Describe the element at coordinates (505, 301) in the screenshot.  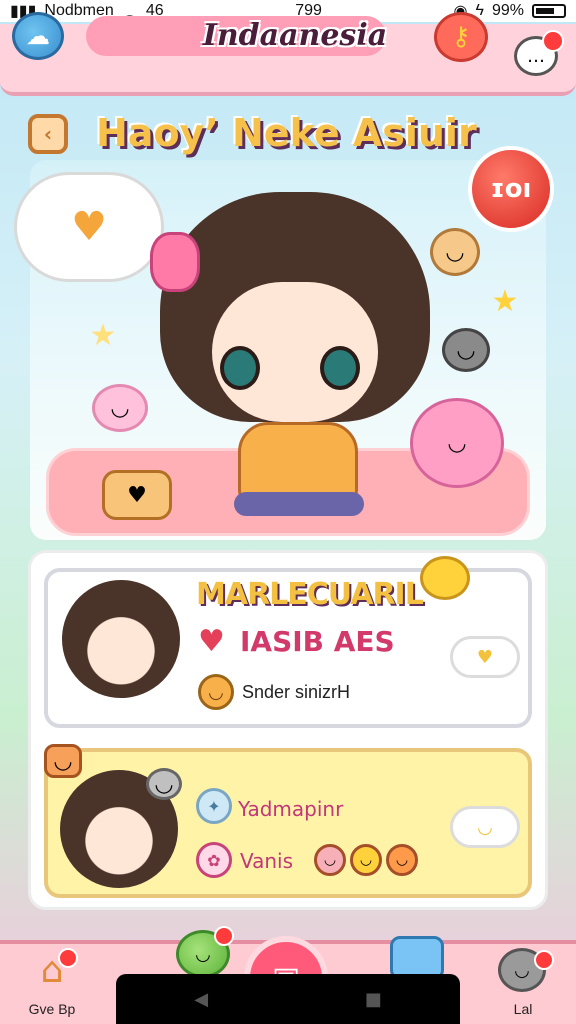
I see `star-icon: ★` at that location.